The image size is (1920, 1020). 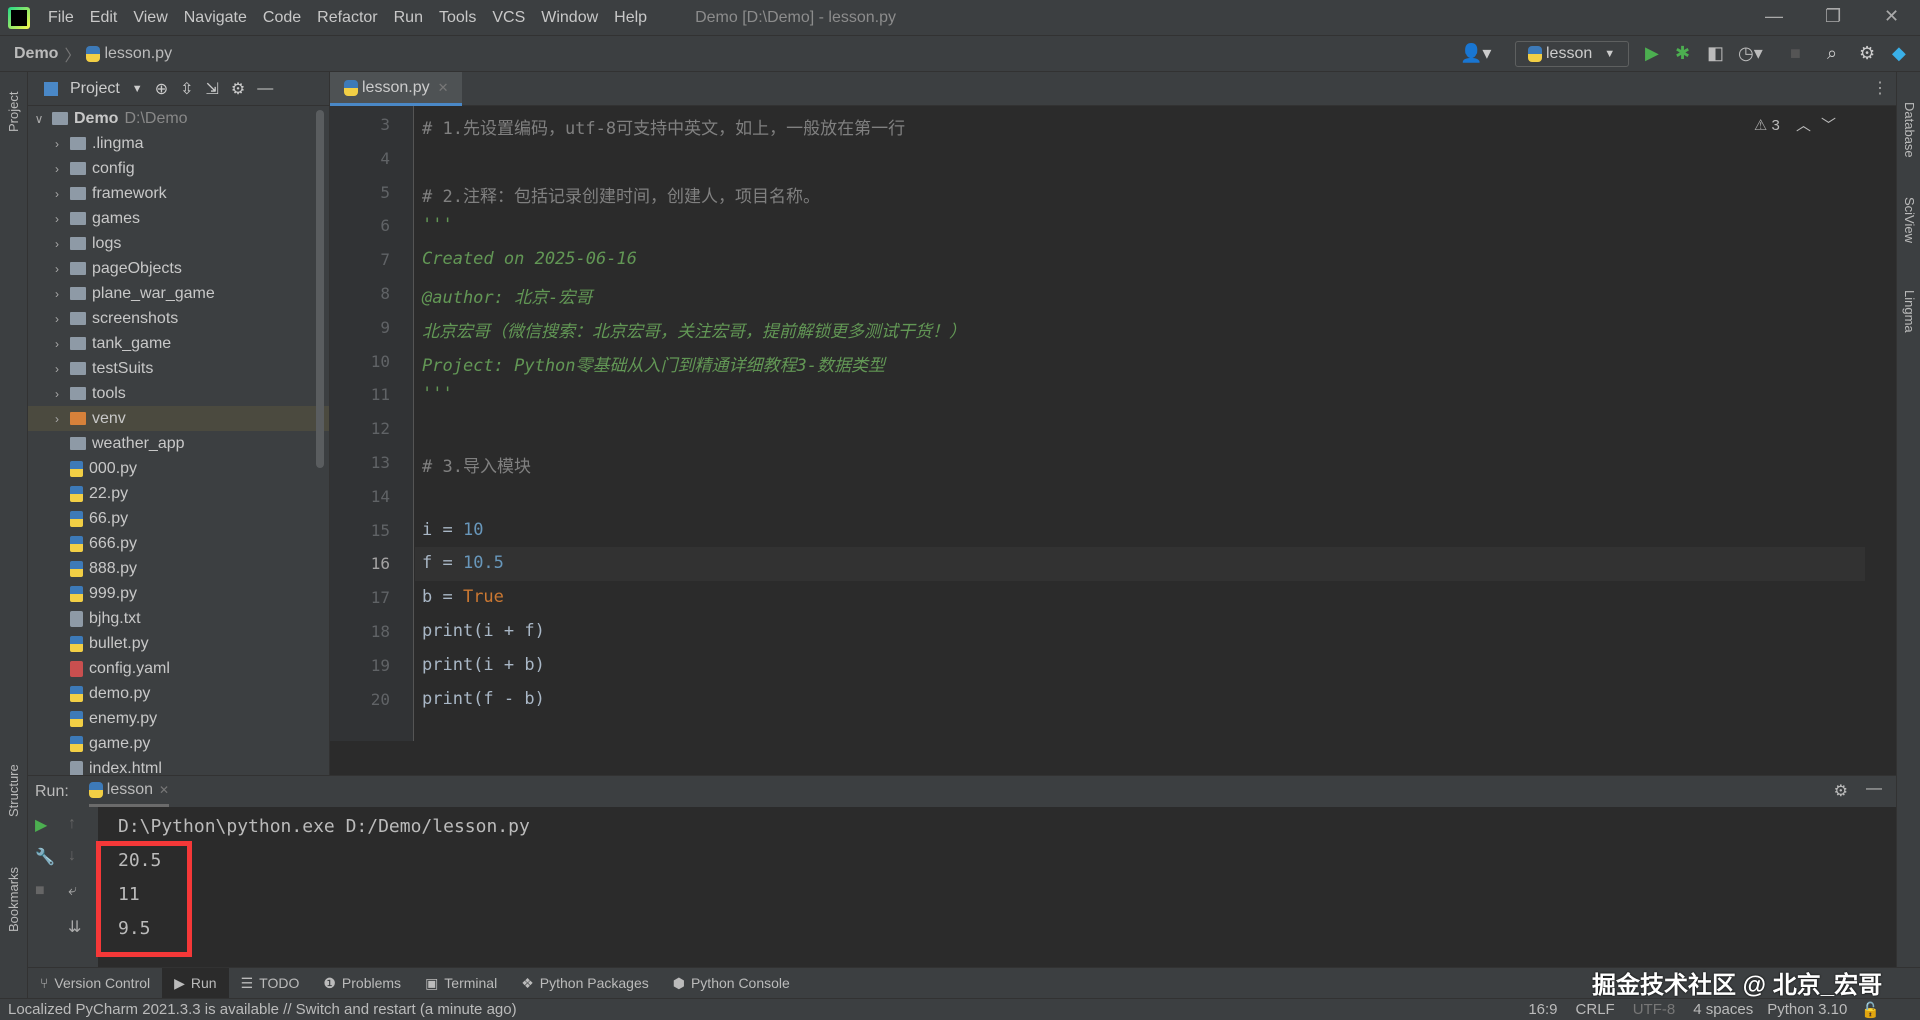 I want to click on tree-item: 66.py, so click(x=178, y=518).